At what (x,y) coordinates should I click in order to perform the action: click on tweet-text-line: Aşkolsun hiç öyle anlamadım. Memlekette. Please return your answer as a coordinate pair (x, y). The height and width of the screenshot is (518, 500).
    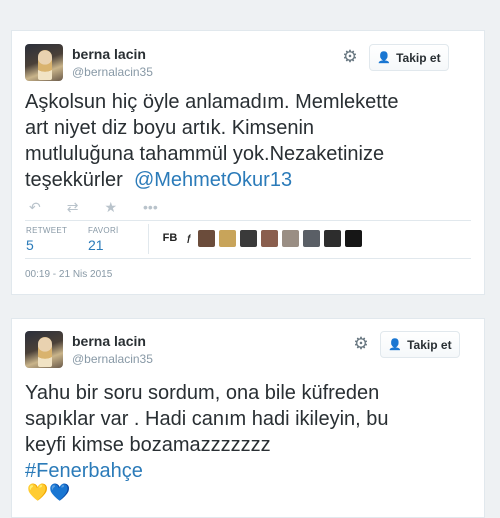
    Looking at the image, I should click on (212, 102).